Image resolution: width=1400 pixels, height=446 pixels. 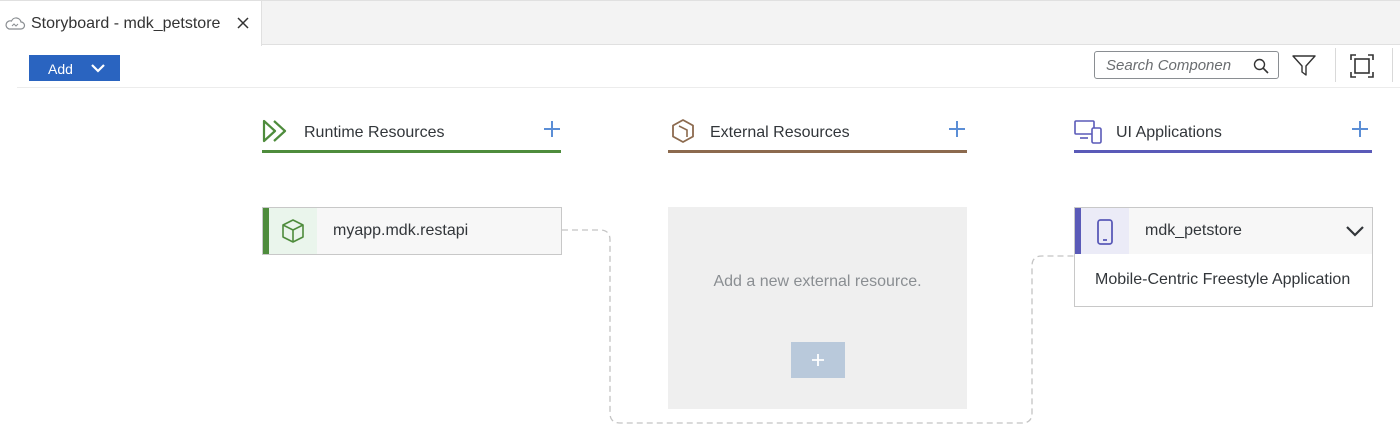 I want to click on external-resources-icon, so click(x=683, y=131).